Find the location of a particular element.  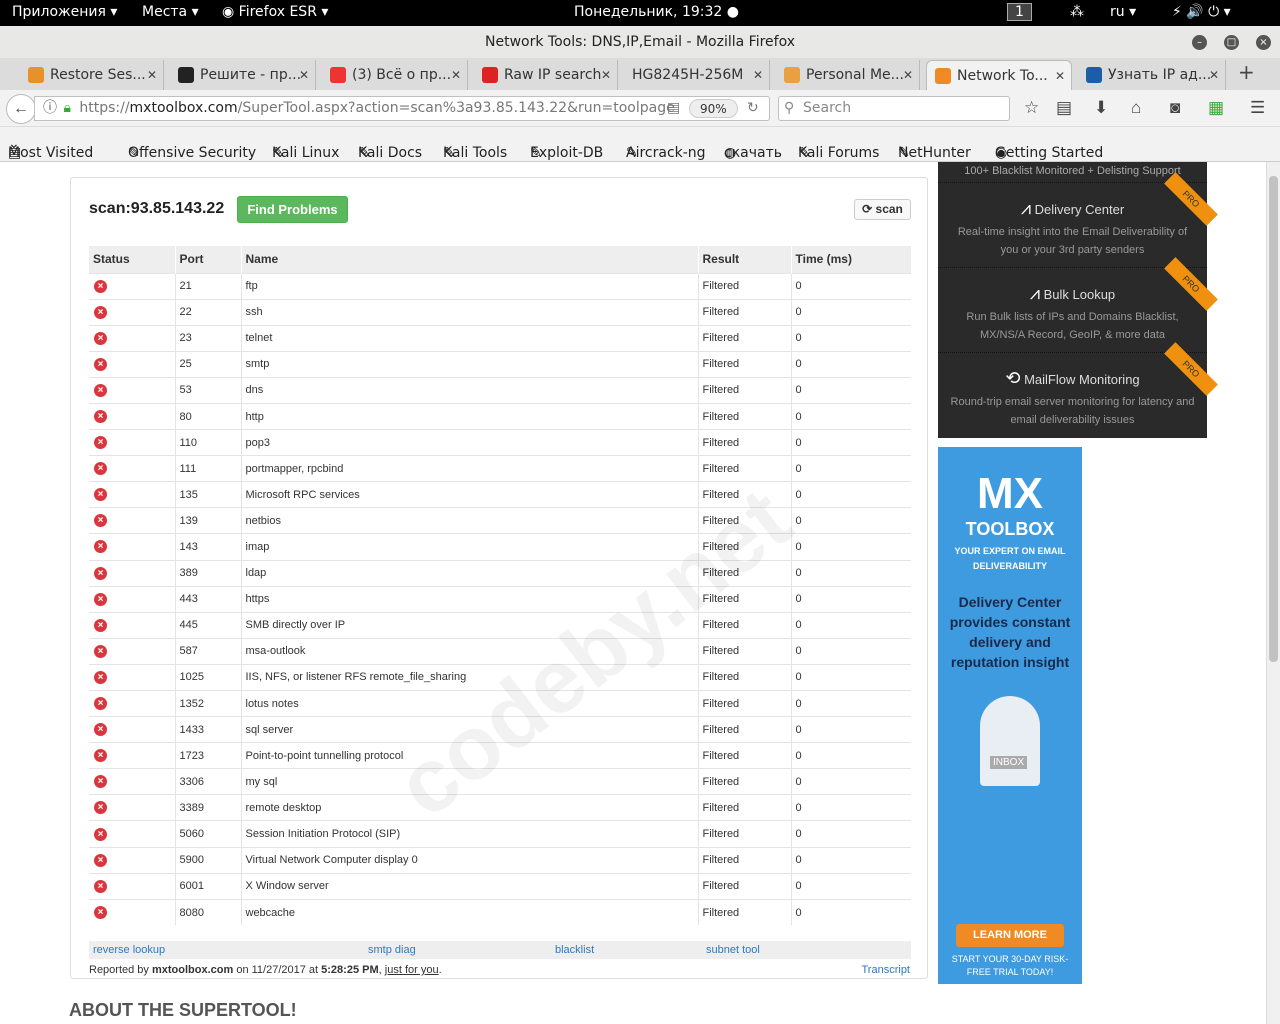

tab-5: Personal Me... ✕ is located at coordinates (848, 75).